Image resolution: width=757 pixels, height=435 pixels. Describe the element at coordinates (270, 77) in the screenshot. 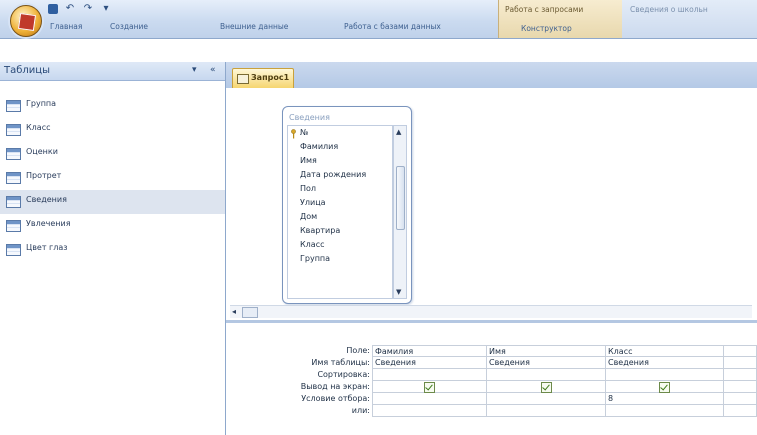

I see `query-tab-label: Запрос1` at that location.